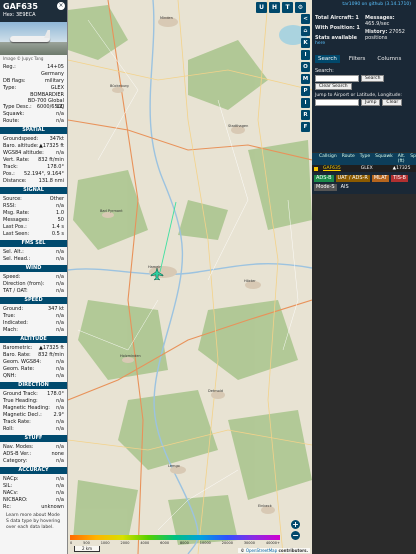 This screenshot has height=554, width=416. Describe the element at coordinates (316, 168) in the screenshot. I see `row-checkbox` at that location.